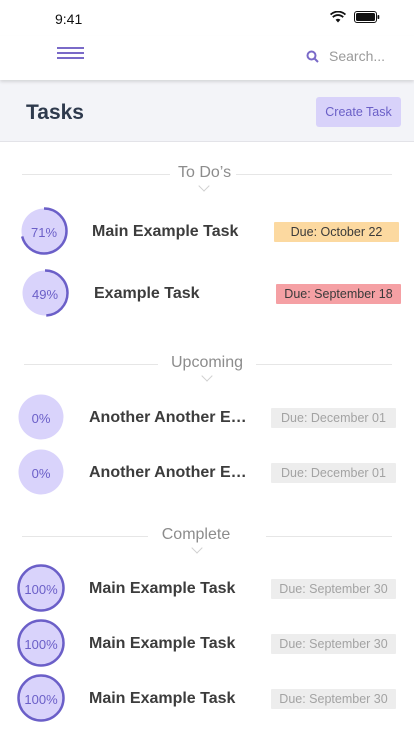 This screenshot has width=414, height=736. I want to click on task-row: 49% Example Task Due: September 18, so click(207, 294).